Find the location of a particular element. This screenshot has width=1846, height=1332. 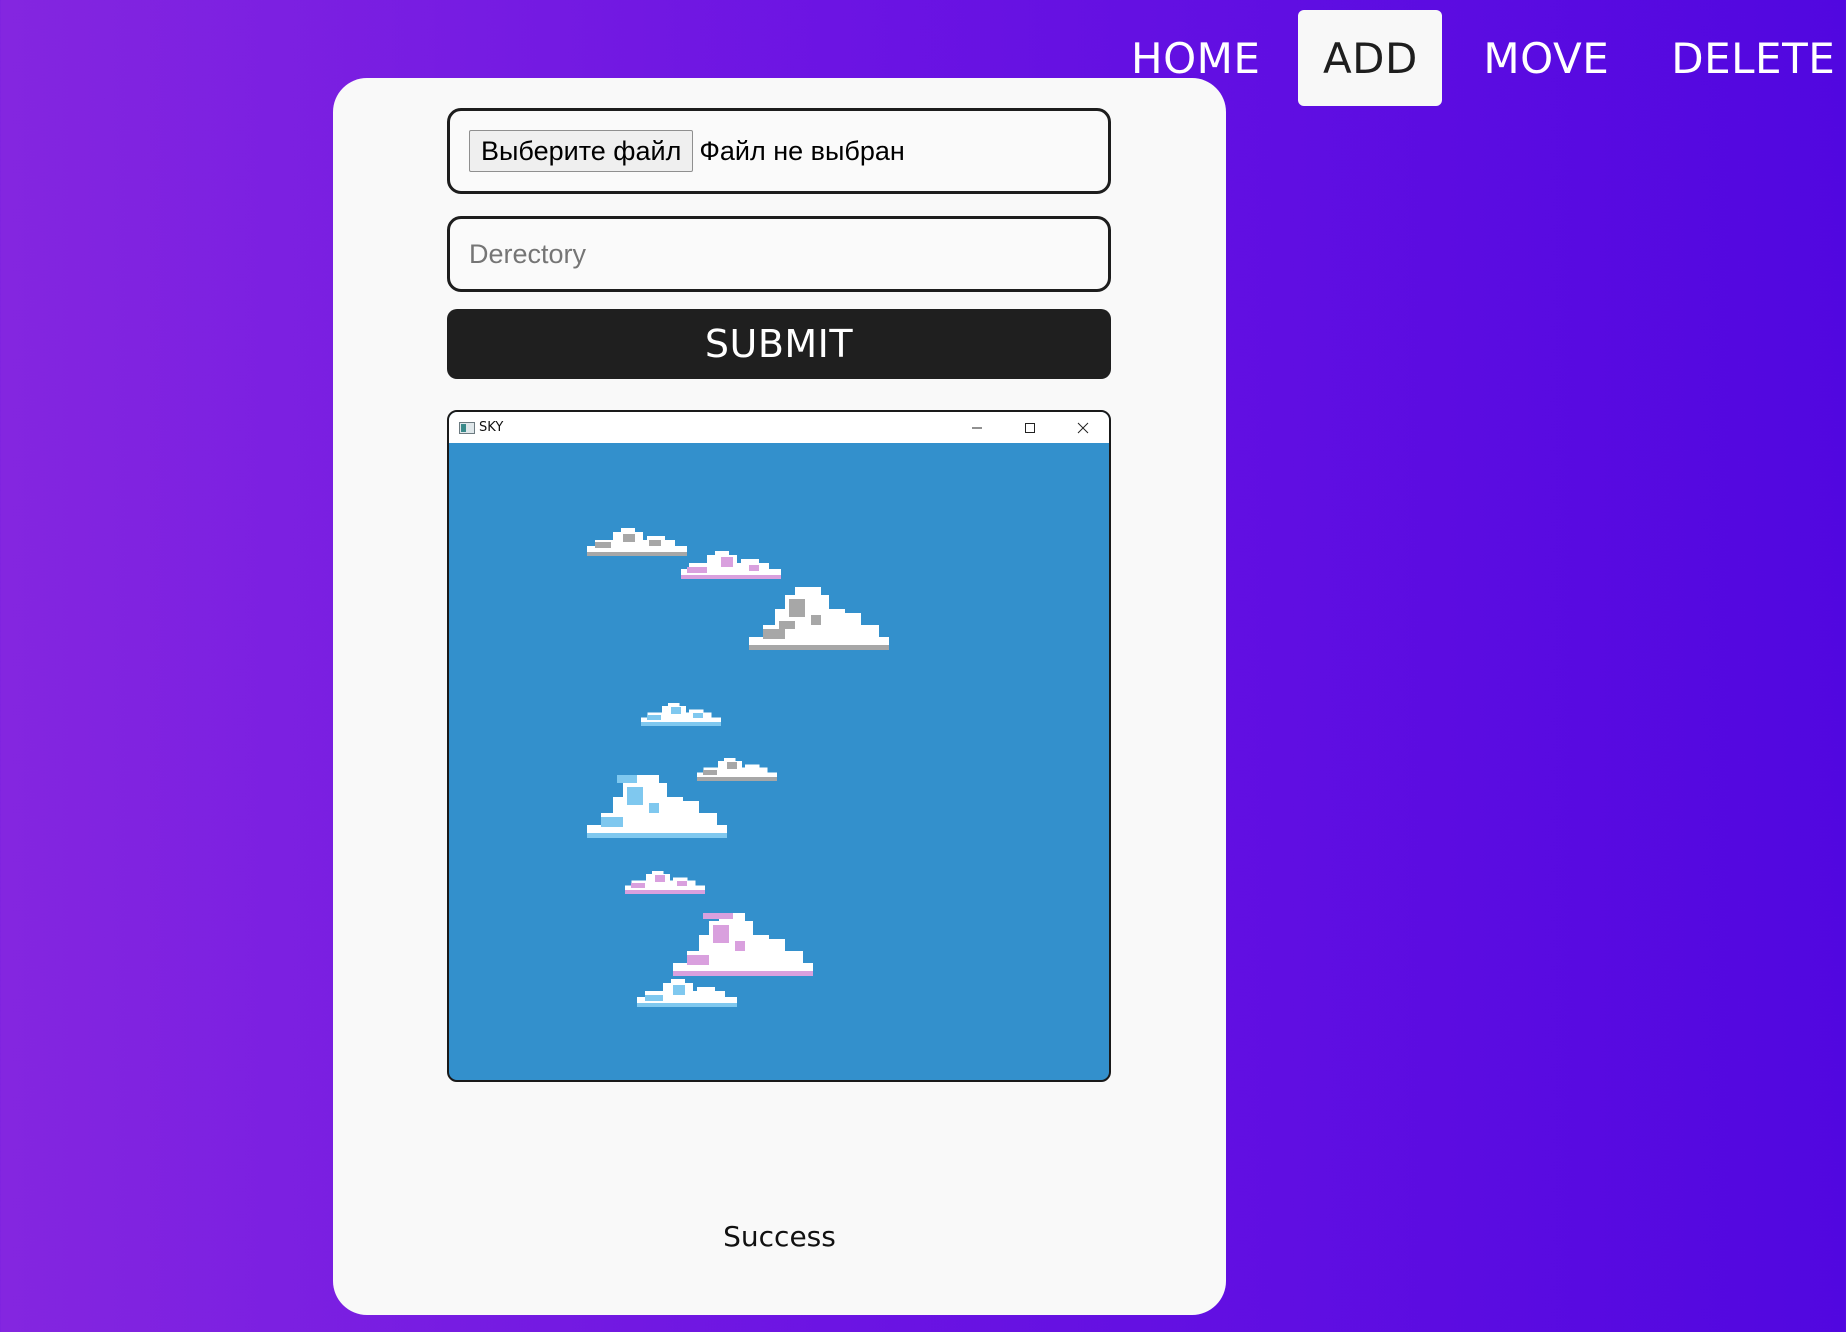

maximize-icon is located at coordinates (1029, 427).